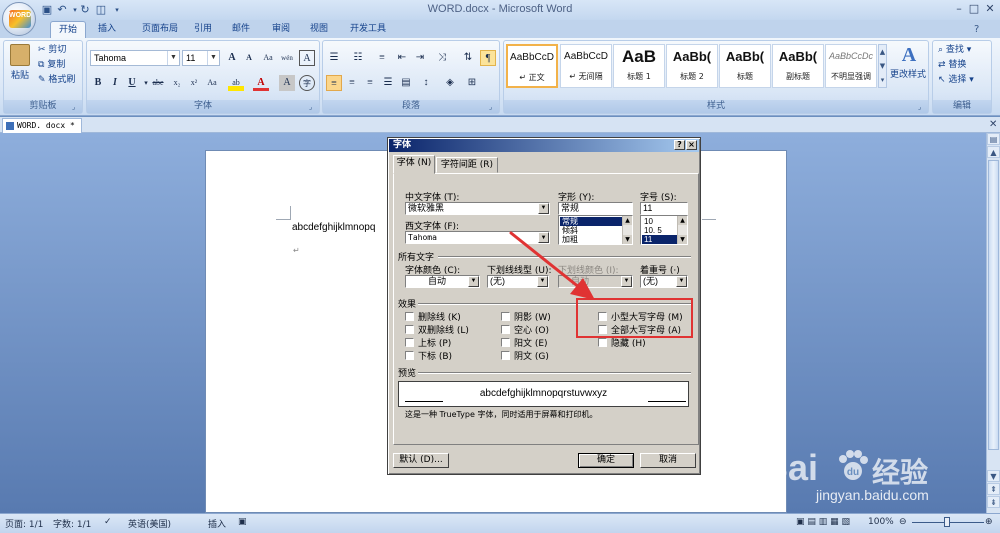  I want to click on view-buttons: ▣ ▤ ▥ ▦ ▧, so click(823, 522).